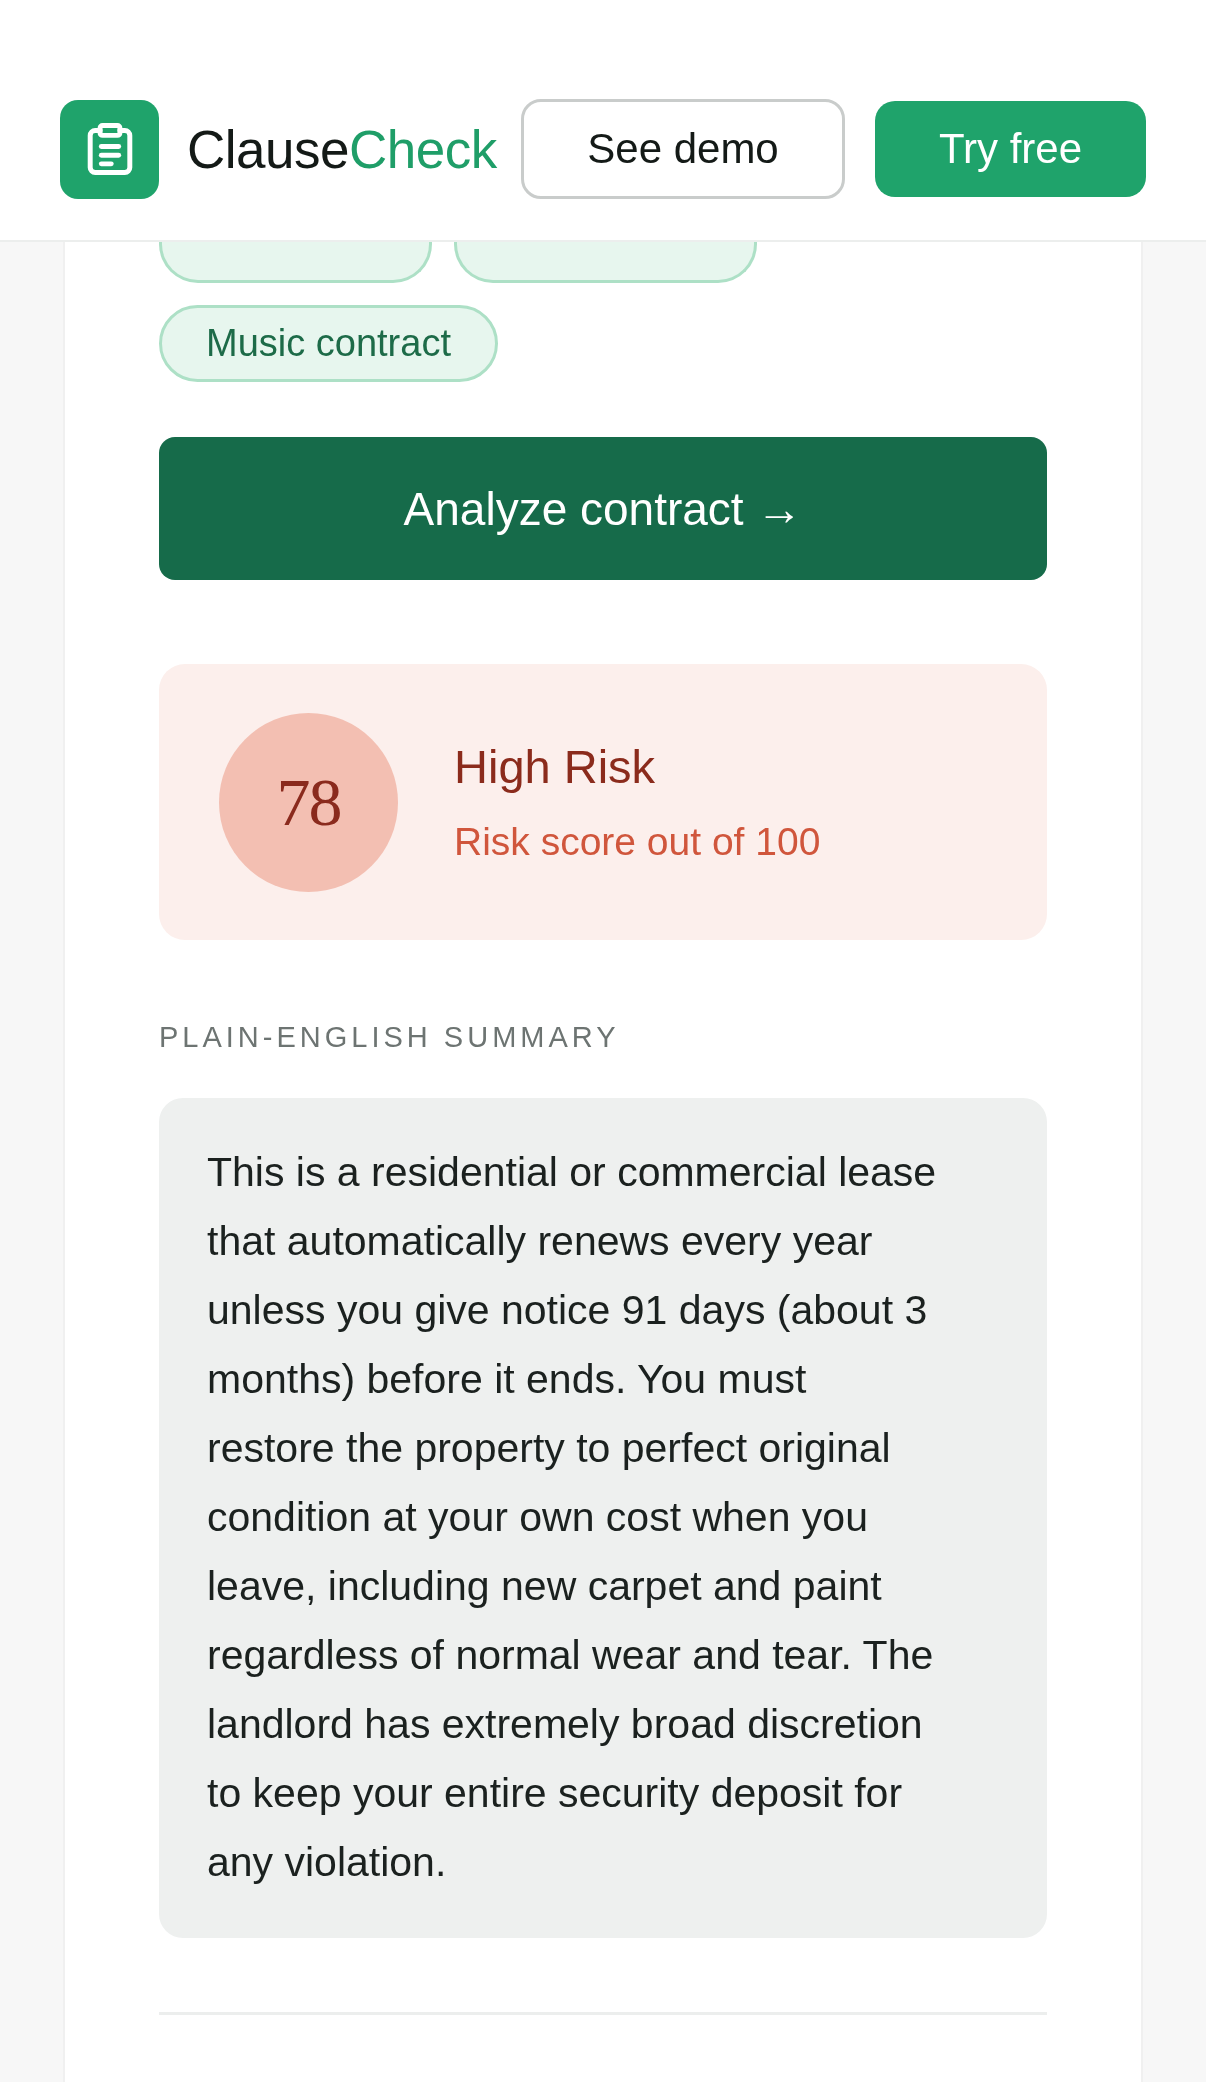  I want to click on secondary-button: See demo, so click(683, 149).